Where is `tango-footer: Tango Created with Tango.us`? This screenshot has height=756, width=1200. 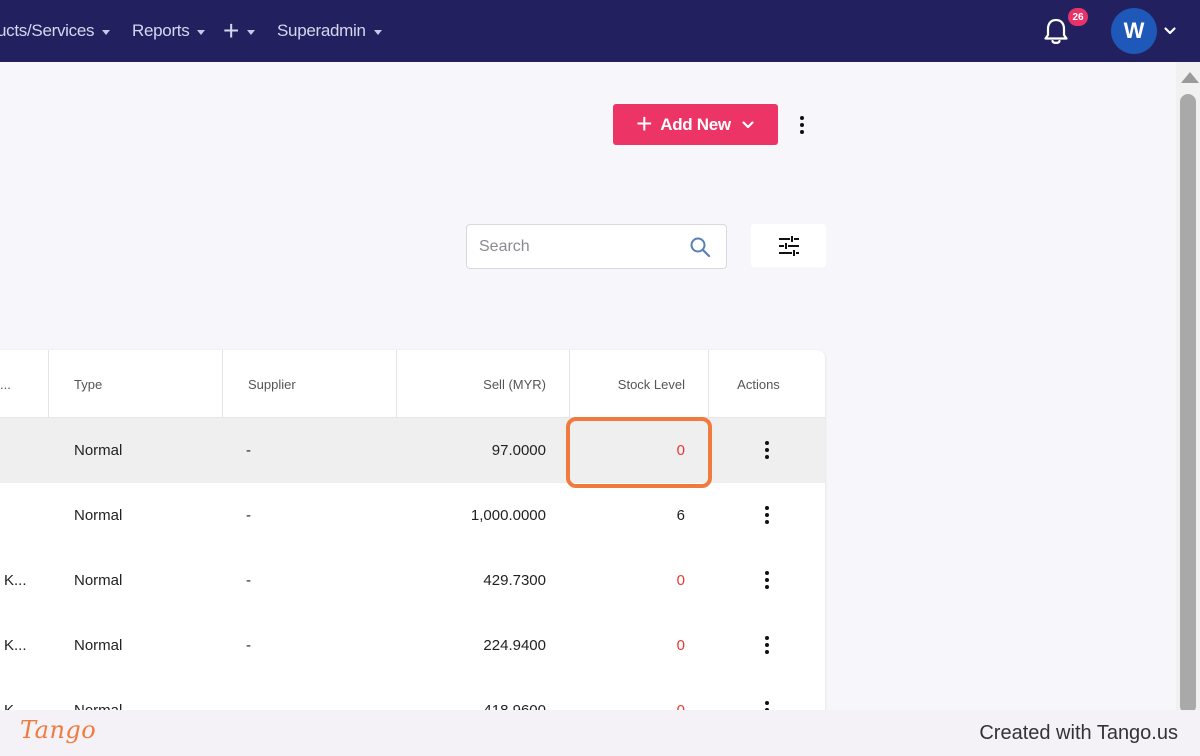
tango-footer: Tango Created with Tango.us is located at coordinates (600, 733).